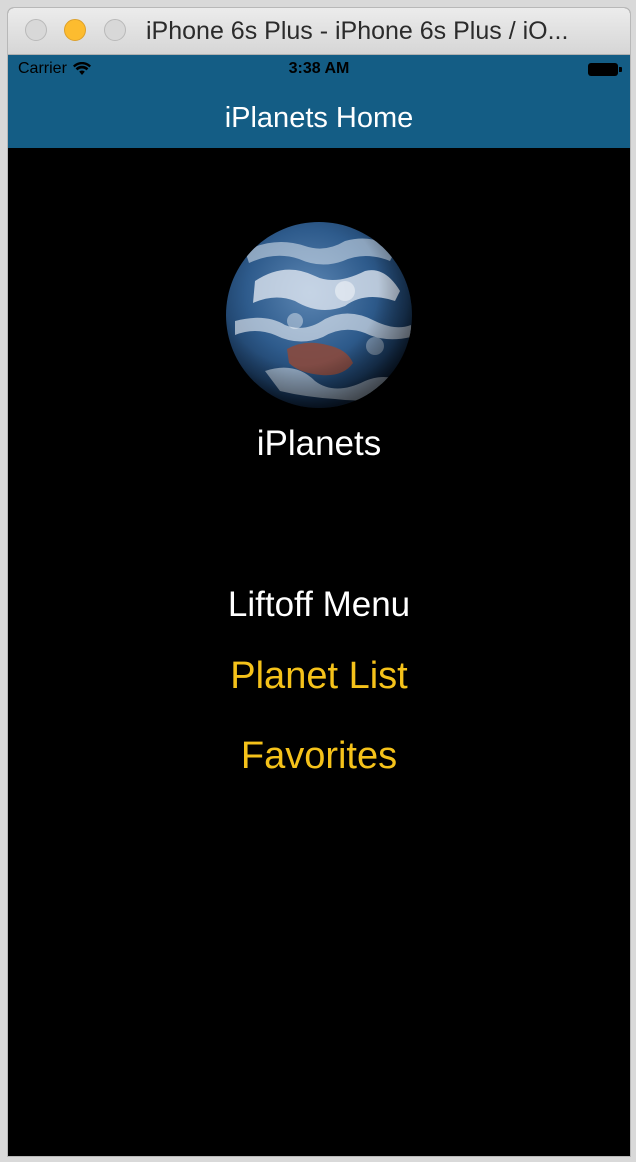 This screenshot has width=636, height=1162. I want to click on nav-title: iPlanets Home, so click(319, 118).